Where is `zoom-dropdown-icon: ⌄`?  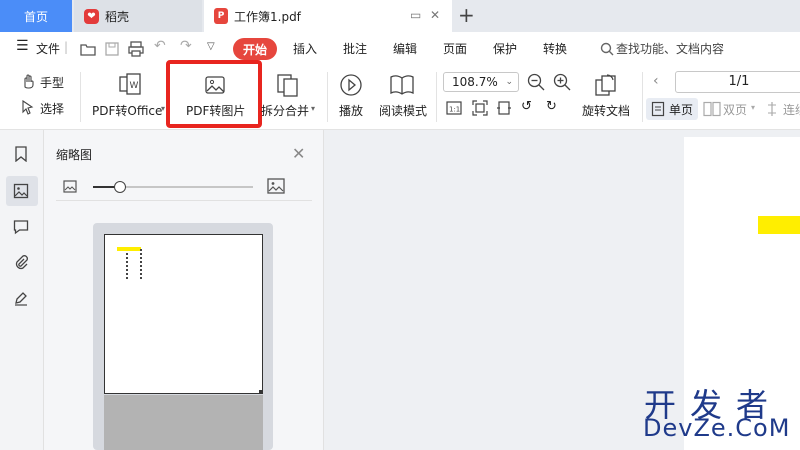 zoom-dropdown-icon: ⌄ is located at coordinates (509, 82).